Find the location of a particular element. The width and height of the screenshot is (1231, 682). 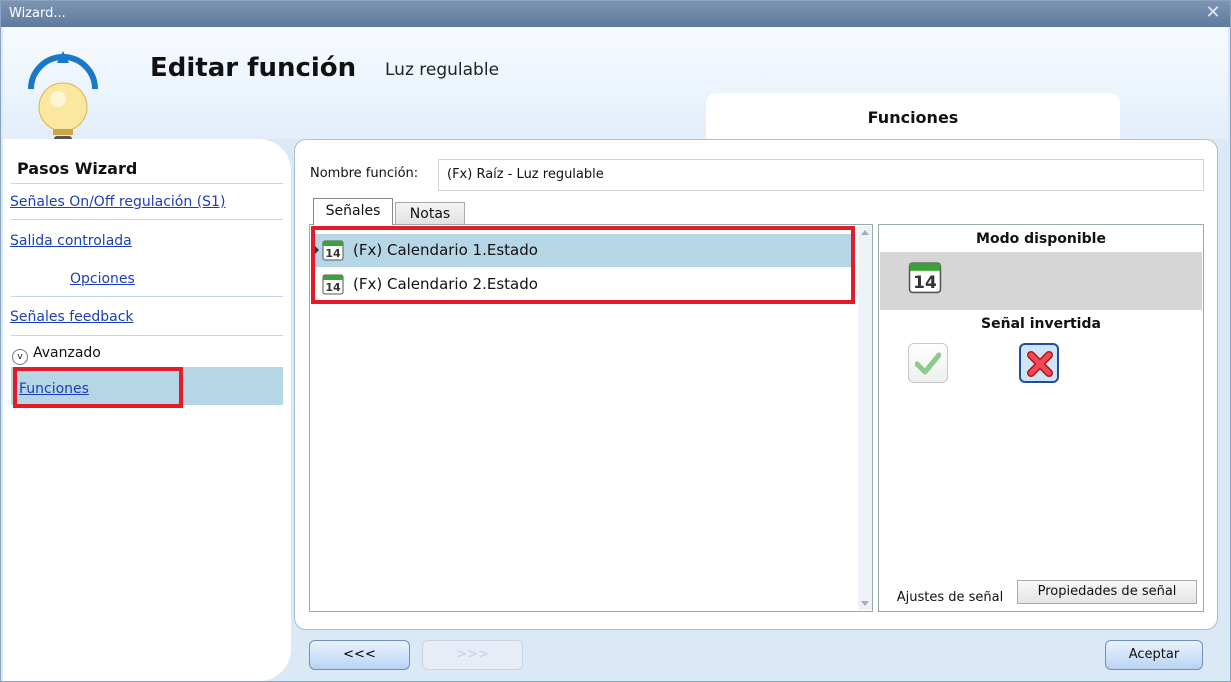

page-title: Editar función is located at coordinates (253, 68).